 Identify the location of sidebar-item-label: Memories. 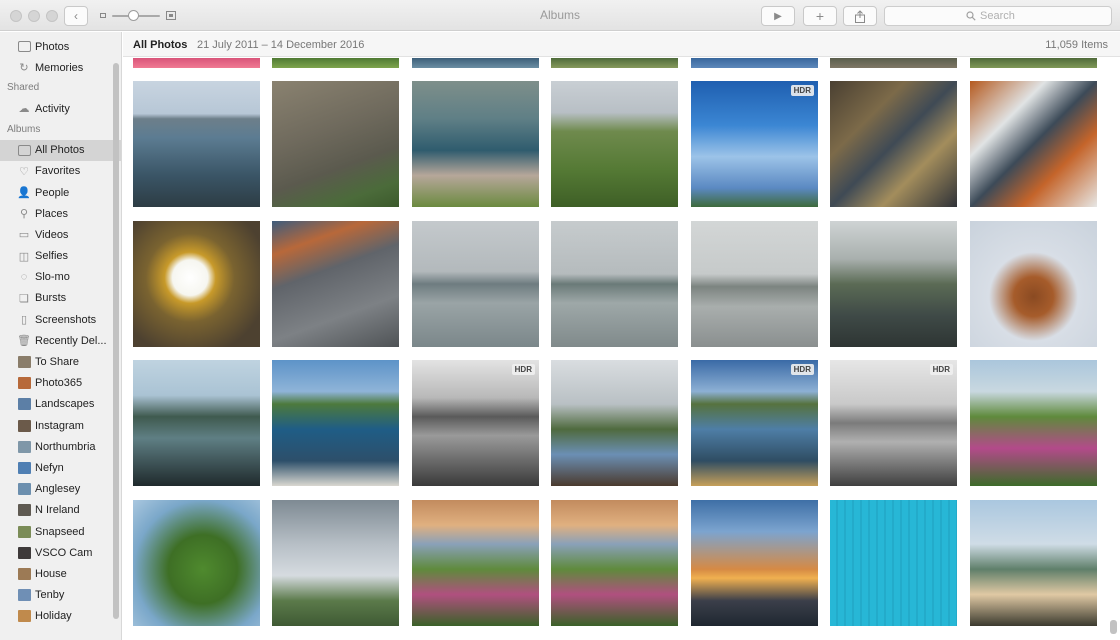
(59, 67).